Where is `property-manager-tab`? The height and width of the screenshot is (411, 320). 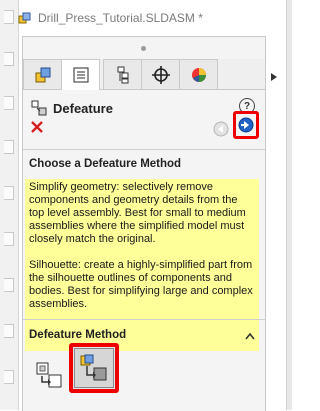 property-manager-tab is located at coordinates (80, 74).